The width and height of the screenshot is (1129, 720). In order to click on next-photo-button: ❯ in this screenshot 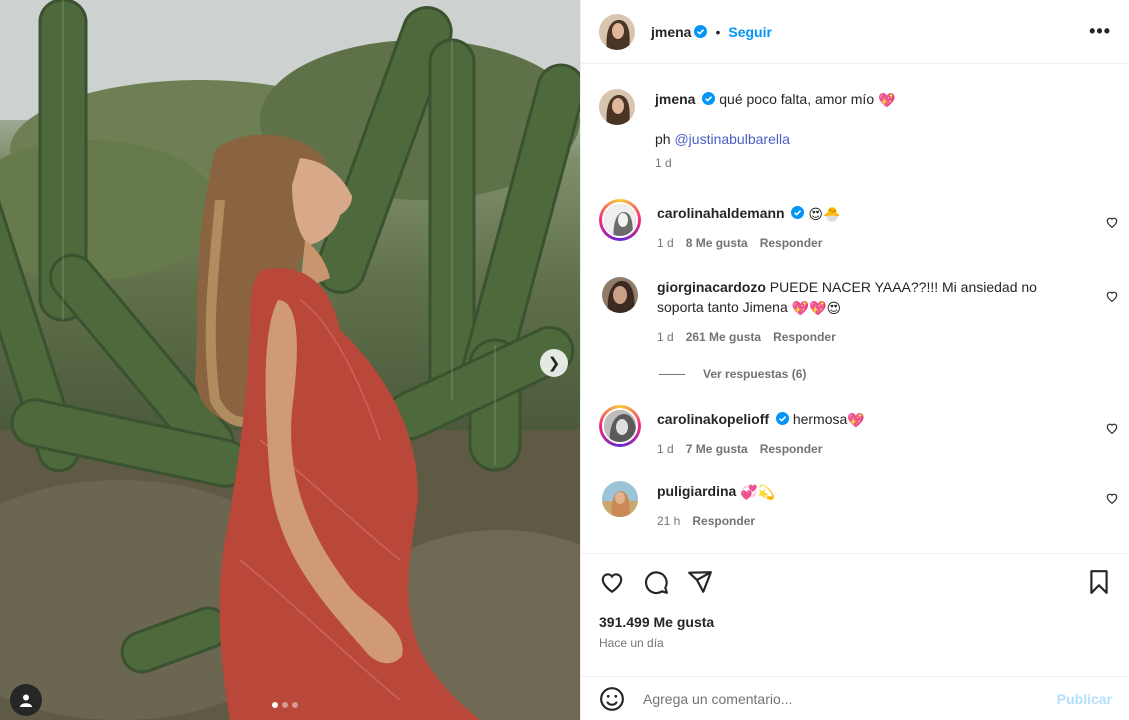, I will do `click(554, 363)`.